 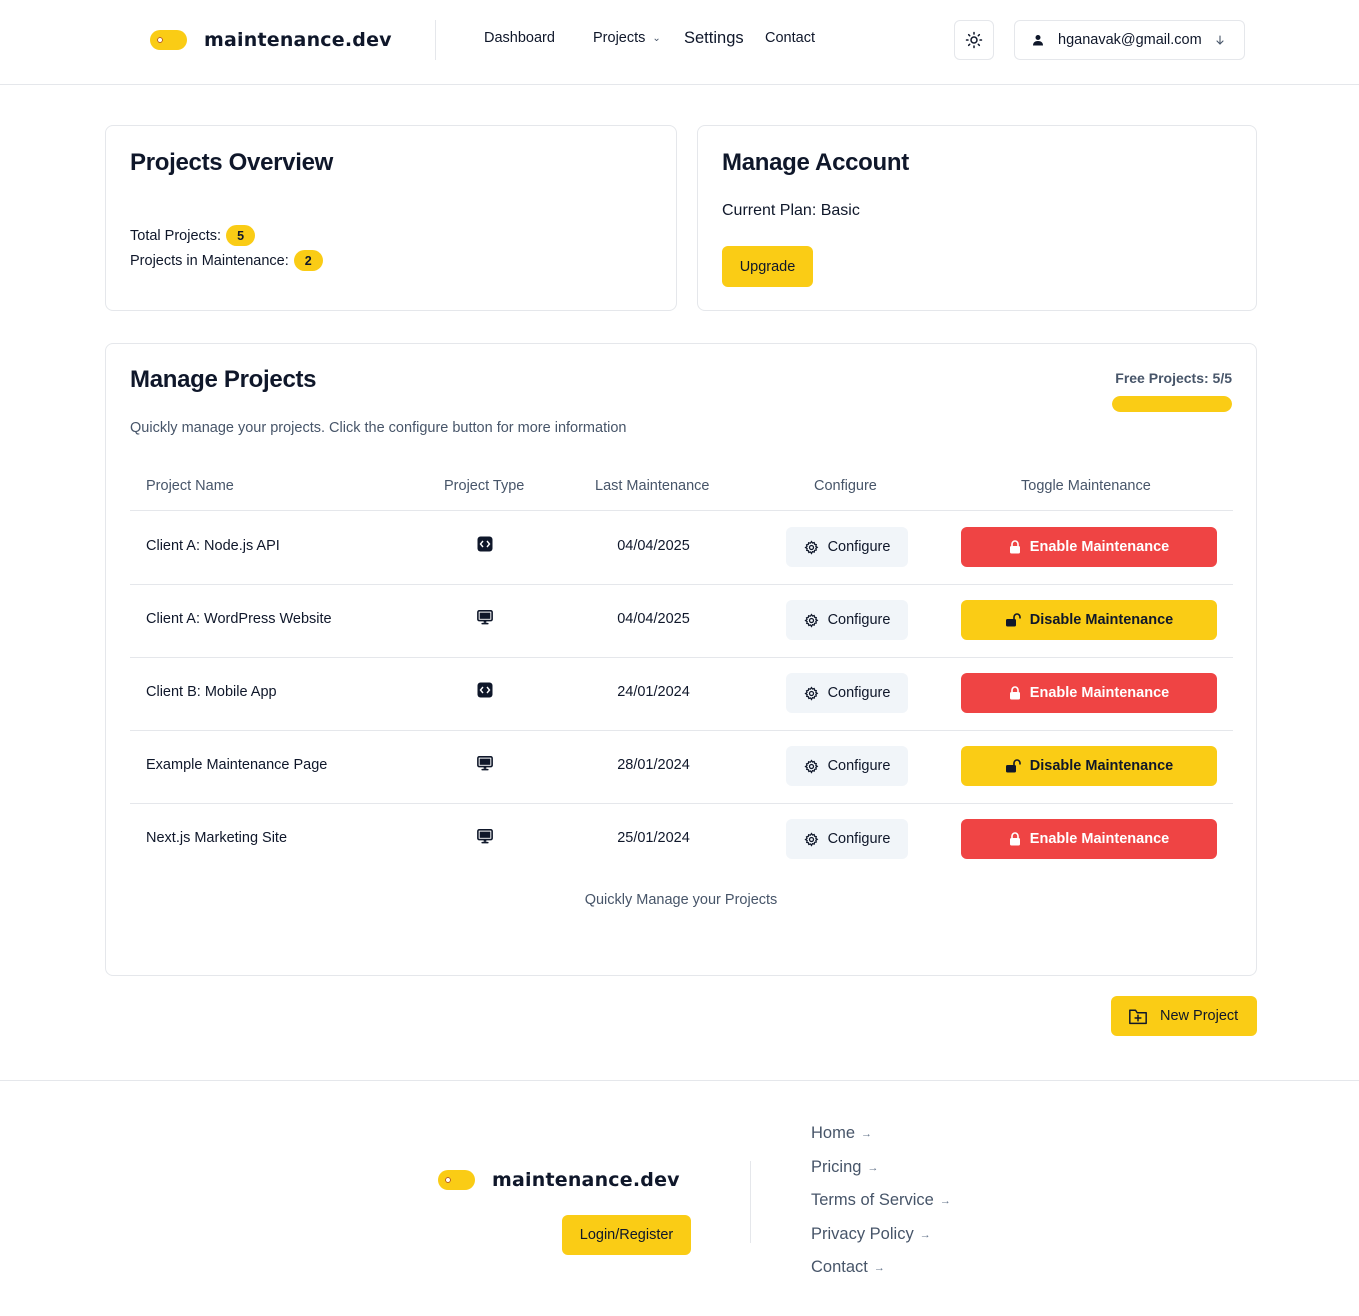 I want to click on nav-settings: Settings, so click(x=714, y=38).